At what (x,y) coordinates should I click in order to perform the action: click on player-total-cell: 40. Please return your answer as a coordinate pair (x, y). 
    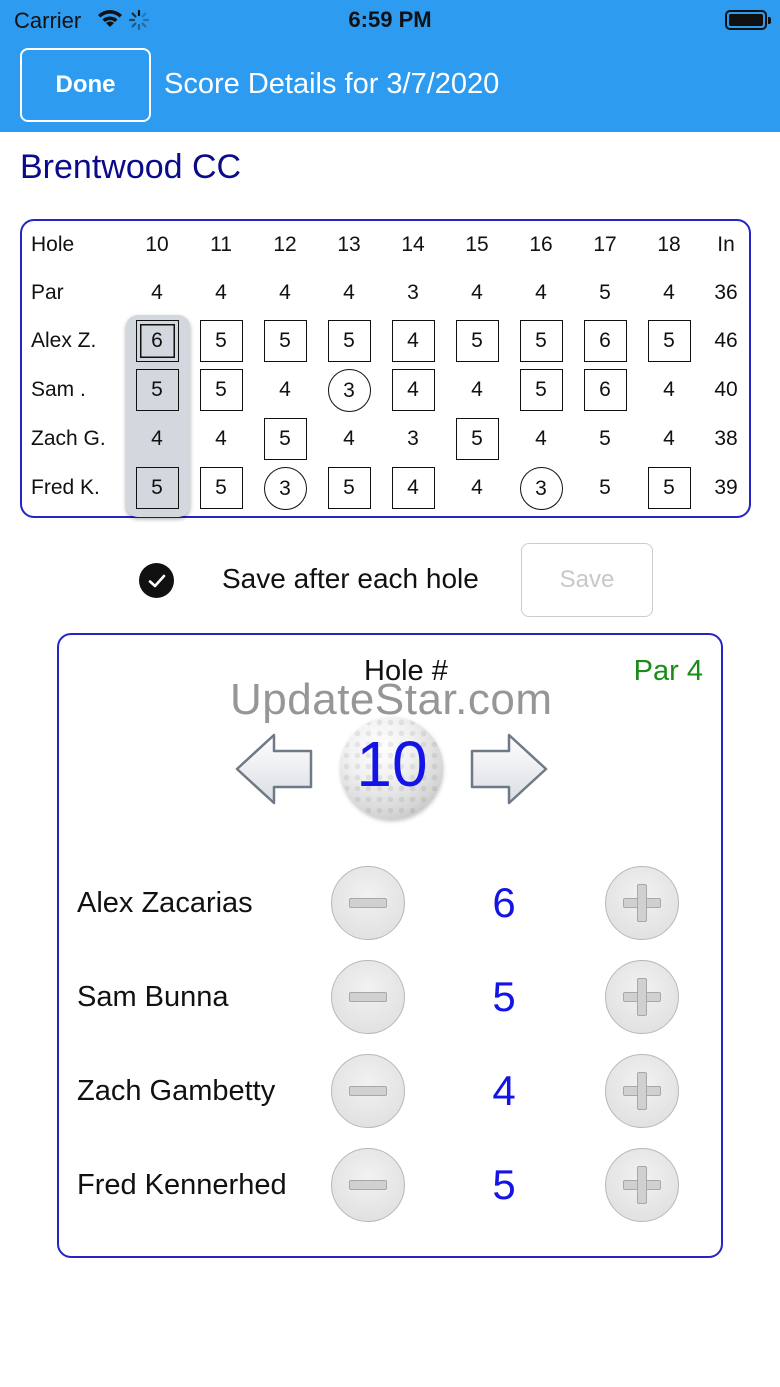
    Looking at the image, I should click on (726, 389).